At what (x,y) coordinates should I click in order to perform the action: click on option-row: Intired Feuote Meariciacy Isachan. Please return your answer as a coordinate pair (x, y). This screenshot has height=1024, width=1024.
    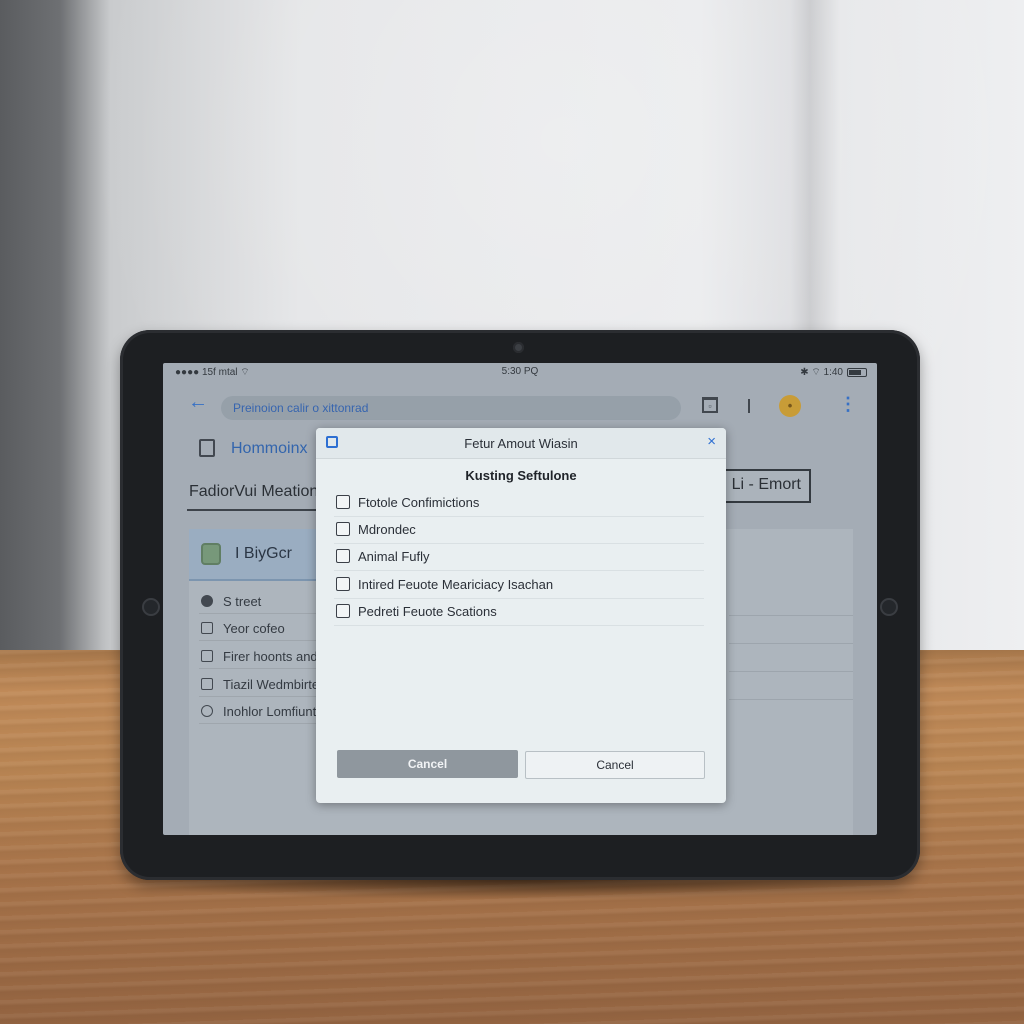
    Looking at the image, I should click on (519, 585).